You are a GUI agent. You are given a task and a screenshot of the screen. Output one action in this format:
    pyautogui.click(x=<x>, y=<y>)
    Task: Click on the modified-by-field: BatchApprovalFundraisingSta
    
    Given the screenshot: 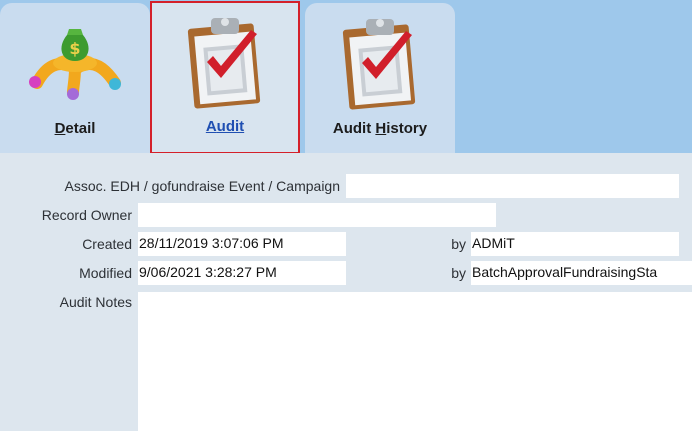 What is the action you would take?
    pyautogui.click(x=581, y=273)
    